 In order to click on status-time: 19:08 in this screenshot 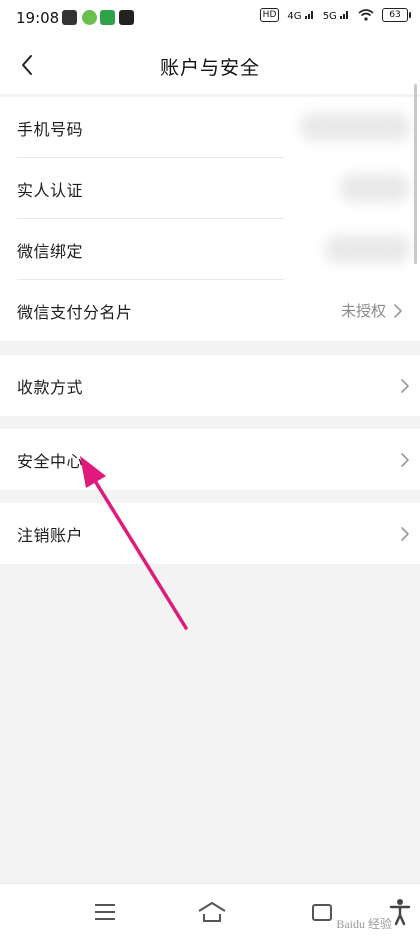, I will do `click(38, 18)`.